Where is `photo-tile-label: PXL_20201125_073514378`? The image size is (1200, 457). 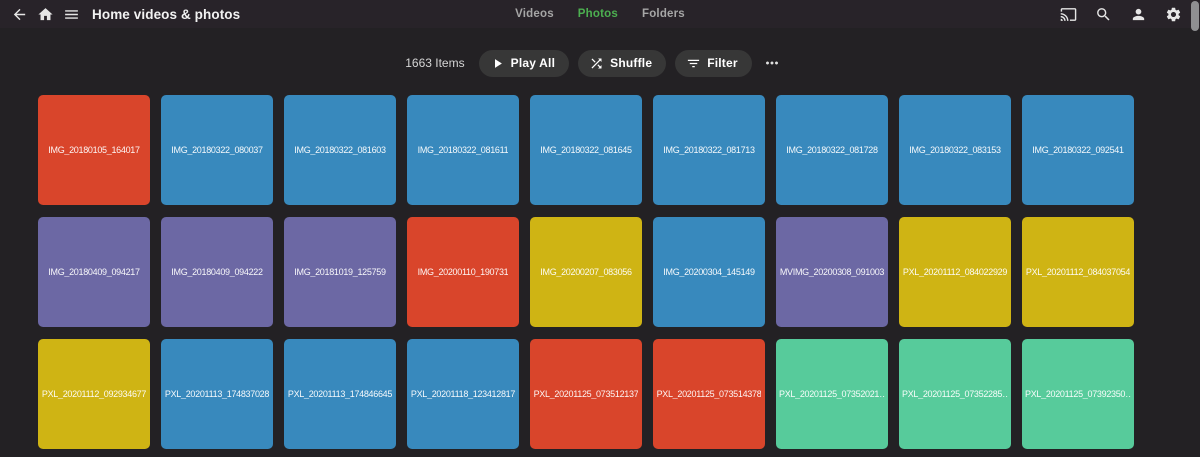
photo-tile-label: PXL_20201125_073514378 is located at coordinates (709, 394).